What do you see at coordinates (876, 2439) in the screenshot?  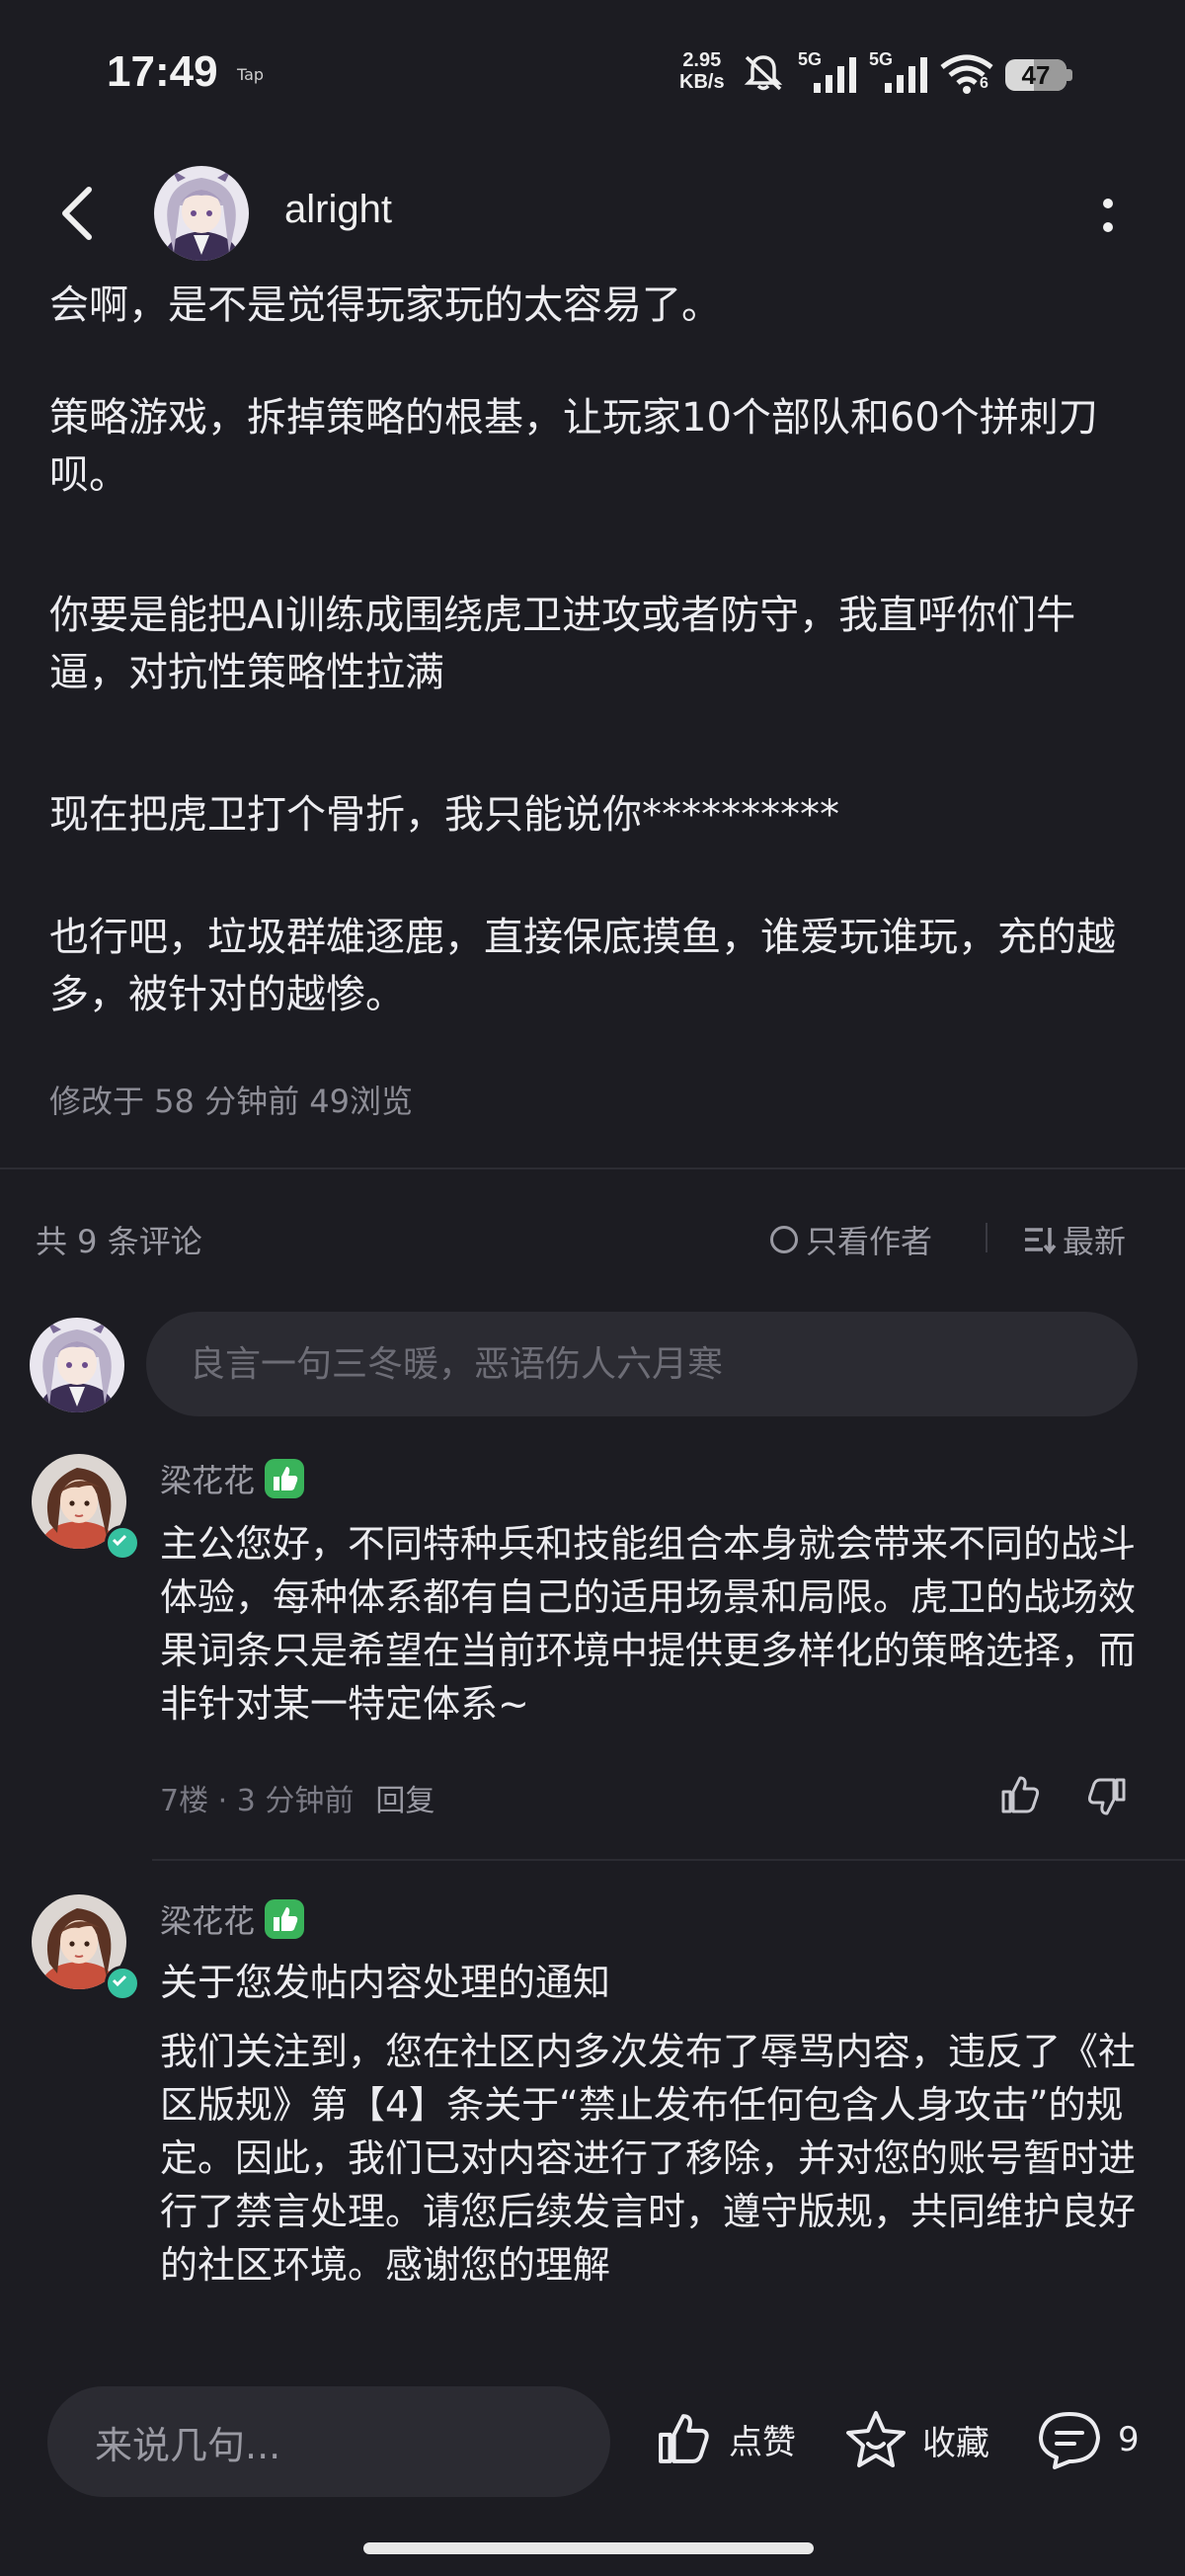 I see `star-icon` at bounding box center [876, 2439].